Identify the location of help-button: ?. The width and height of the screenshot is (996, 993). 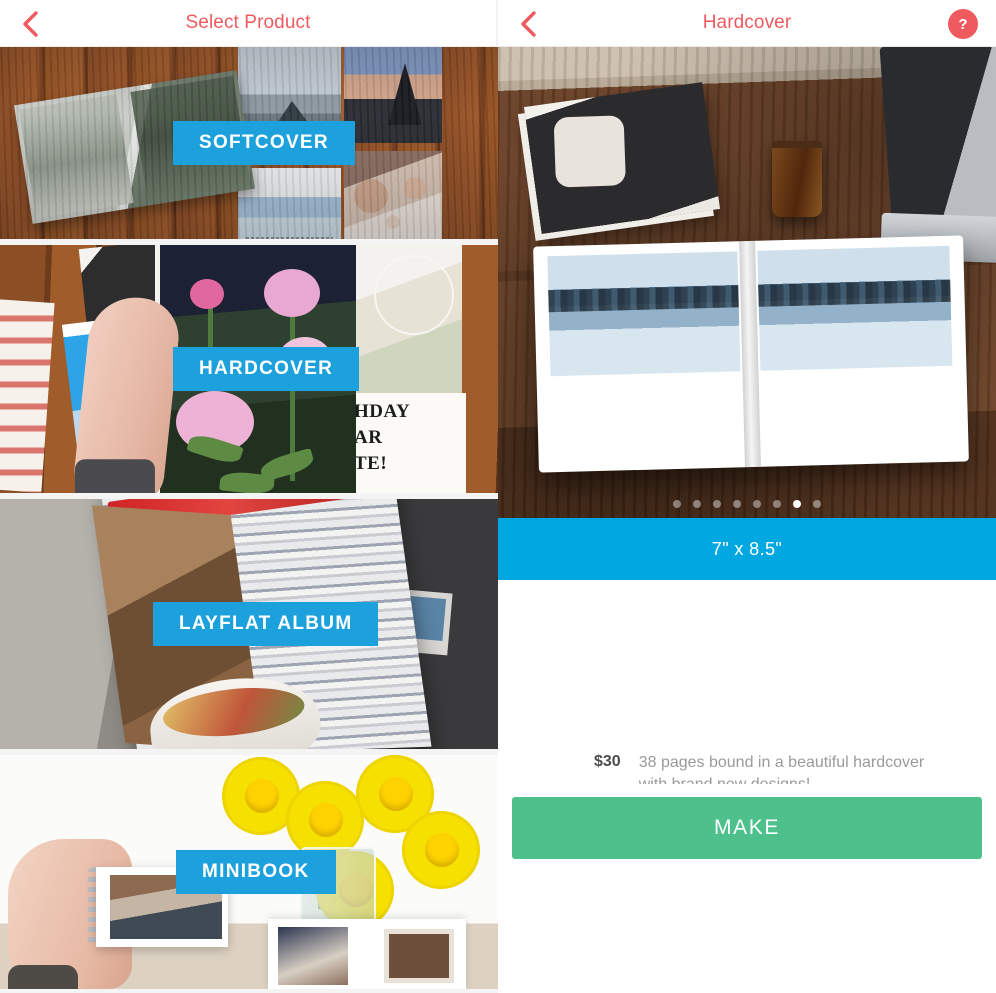
(963, 24).